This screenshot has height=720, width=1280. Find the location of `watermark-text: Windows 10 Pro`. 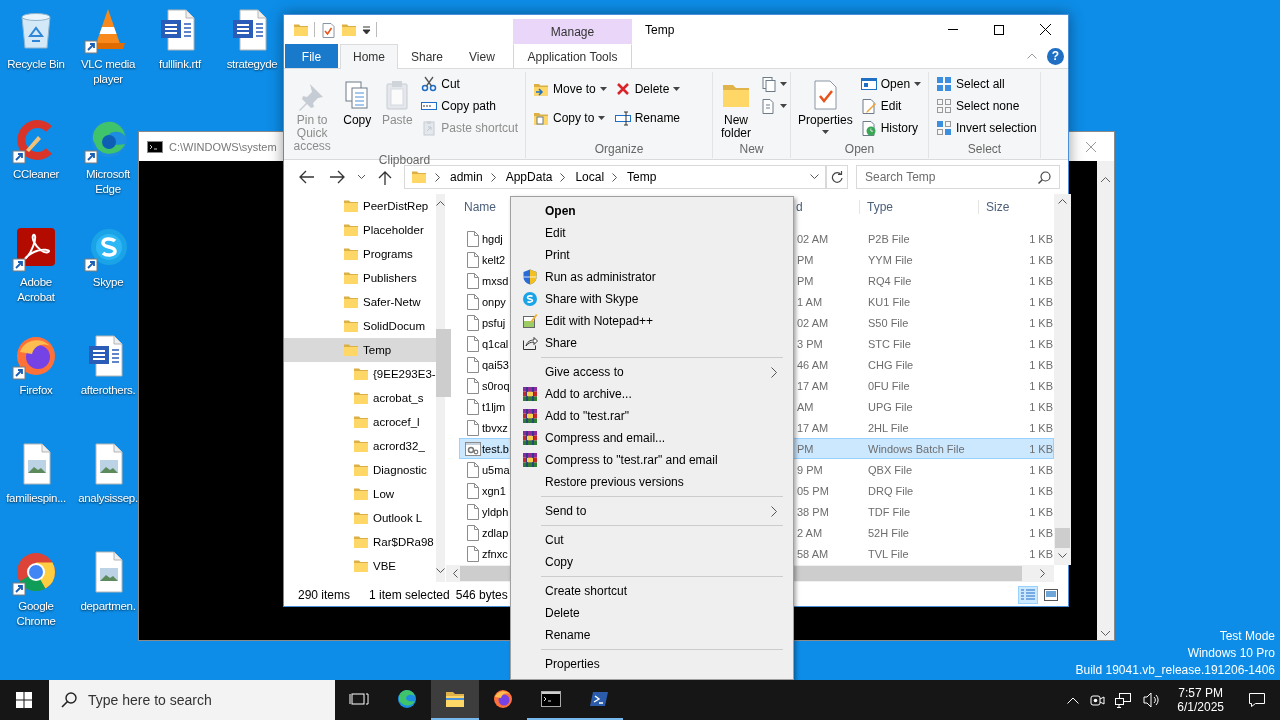

watermark-text: Windows 10 Pro is located at coordinates (1231, 653).